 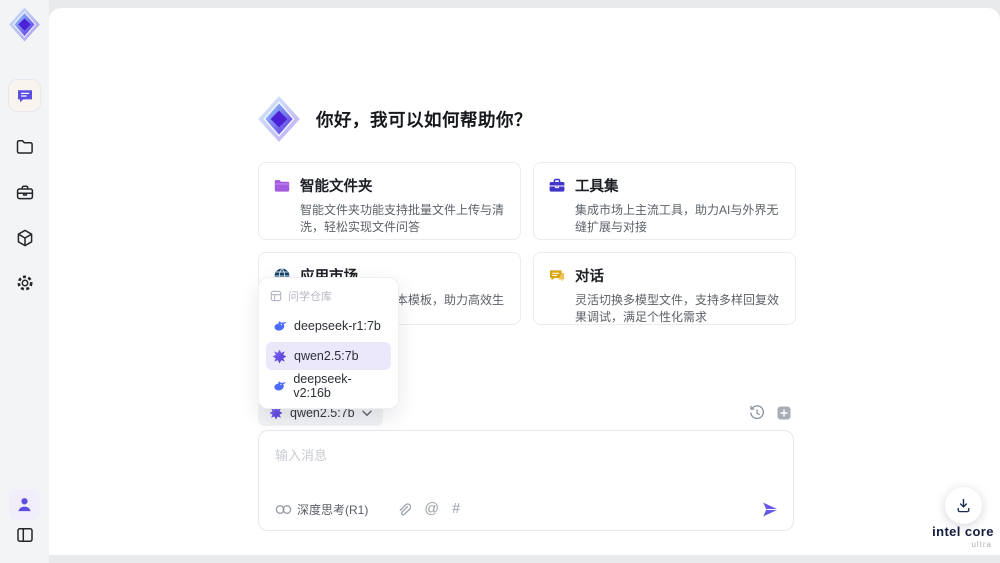 I want to click on deep-think-toggle: 深度思考(R1), so click(x=321, y=509).